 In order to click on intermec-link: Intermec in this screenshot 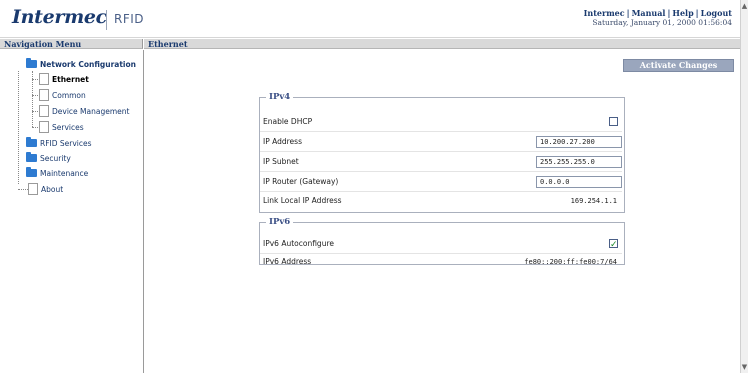, I will do `click(604, 13)`.